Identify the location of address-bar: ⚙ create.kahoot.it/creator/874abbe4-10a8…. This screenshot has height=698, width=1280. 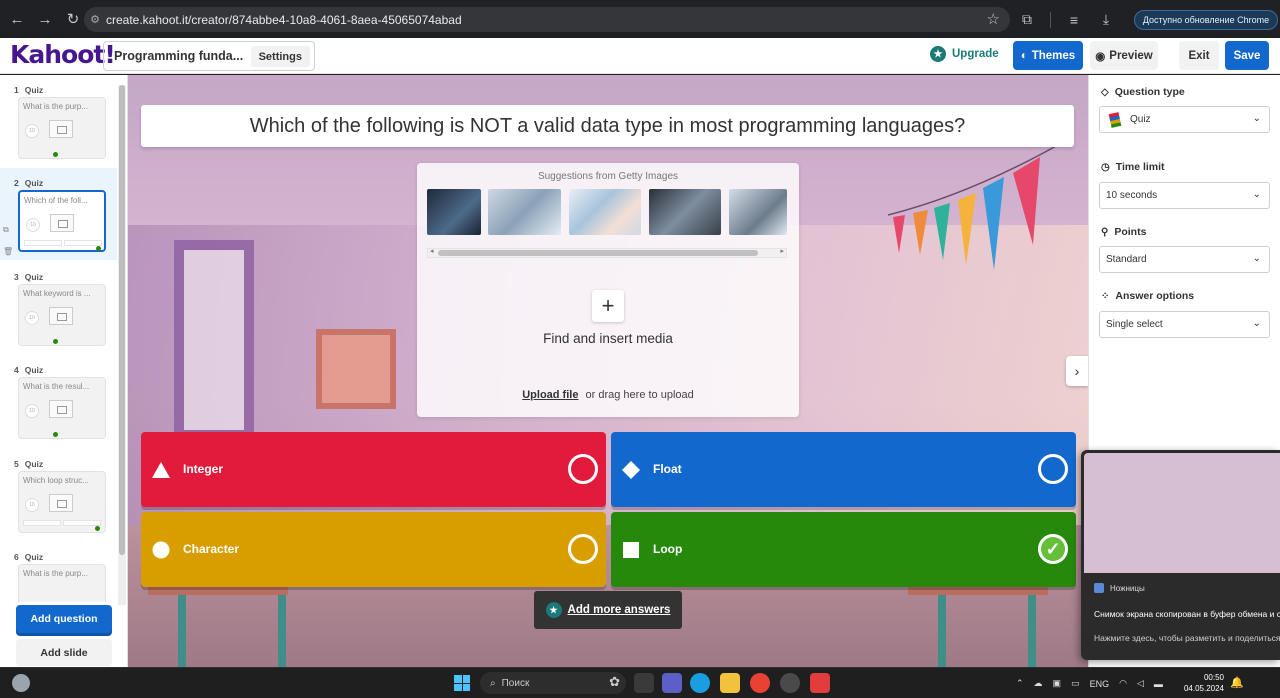
(547, 19).